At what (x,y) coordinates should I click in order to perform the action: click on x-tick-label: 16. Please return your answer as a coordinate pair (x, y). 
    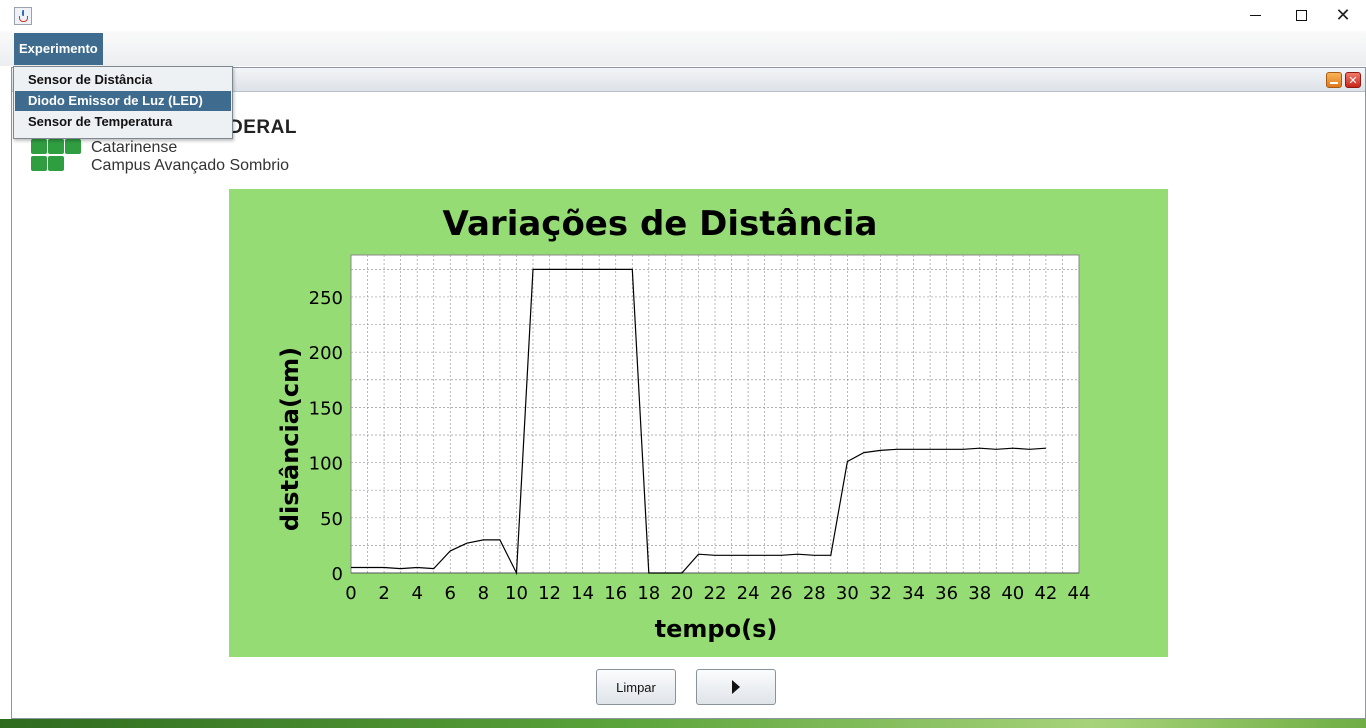
    Looking at the image, I should click on (615, 593).